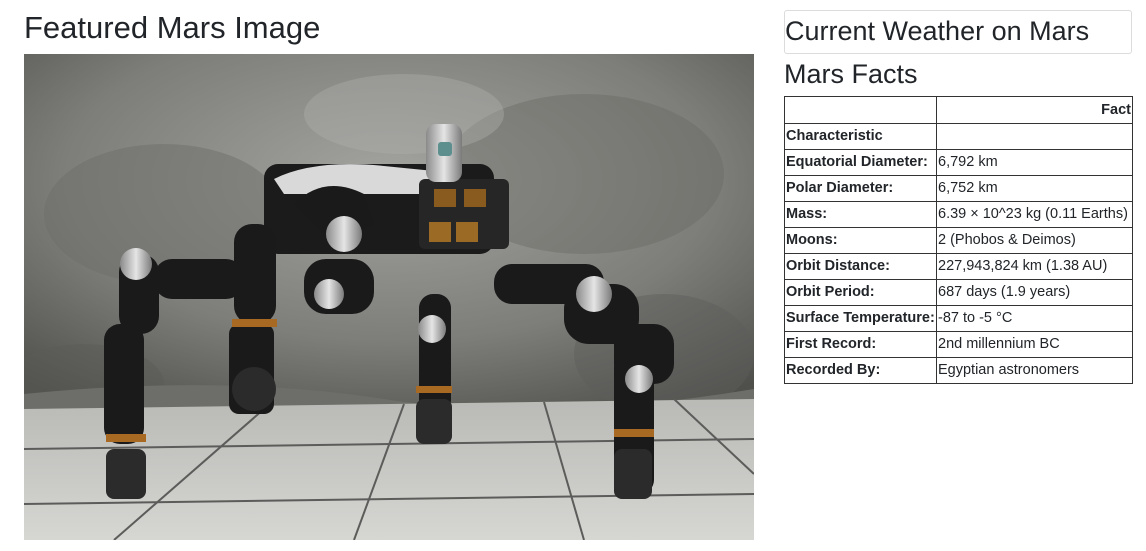 This screenshot has width=1146, height=551. Describe the element at coordinates (1034, 344) in the screenshot. I see `row-value: 2nd millennium BC` at that location.